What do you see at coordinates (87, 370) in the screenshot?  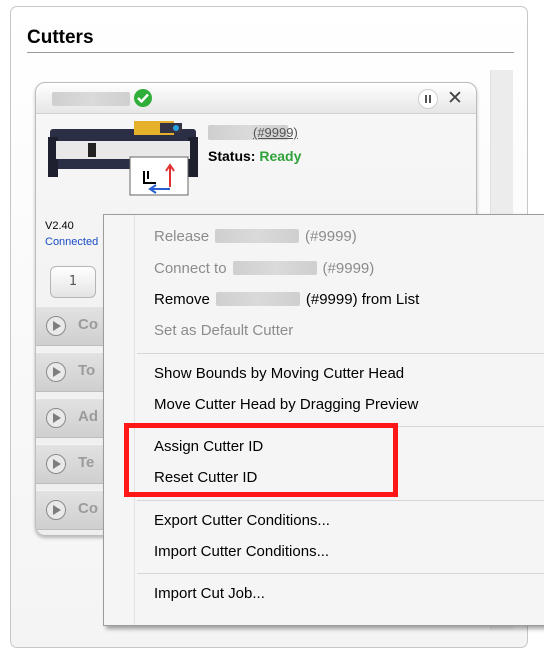 I see `section-label: To` at bounding box center [87, 370].